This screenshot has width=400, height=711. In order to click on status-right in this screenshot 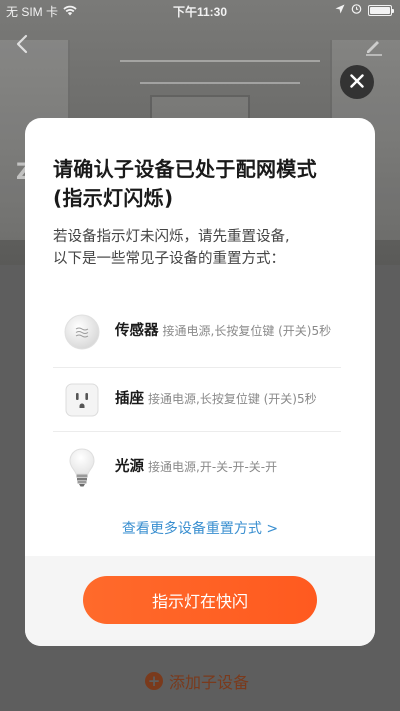, I will do `click(364, 10)`.